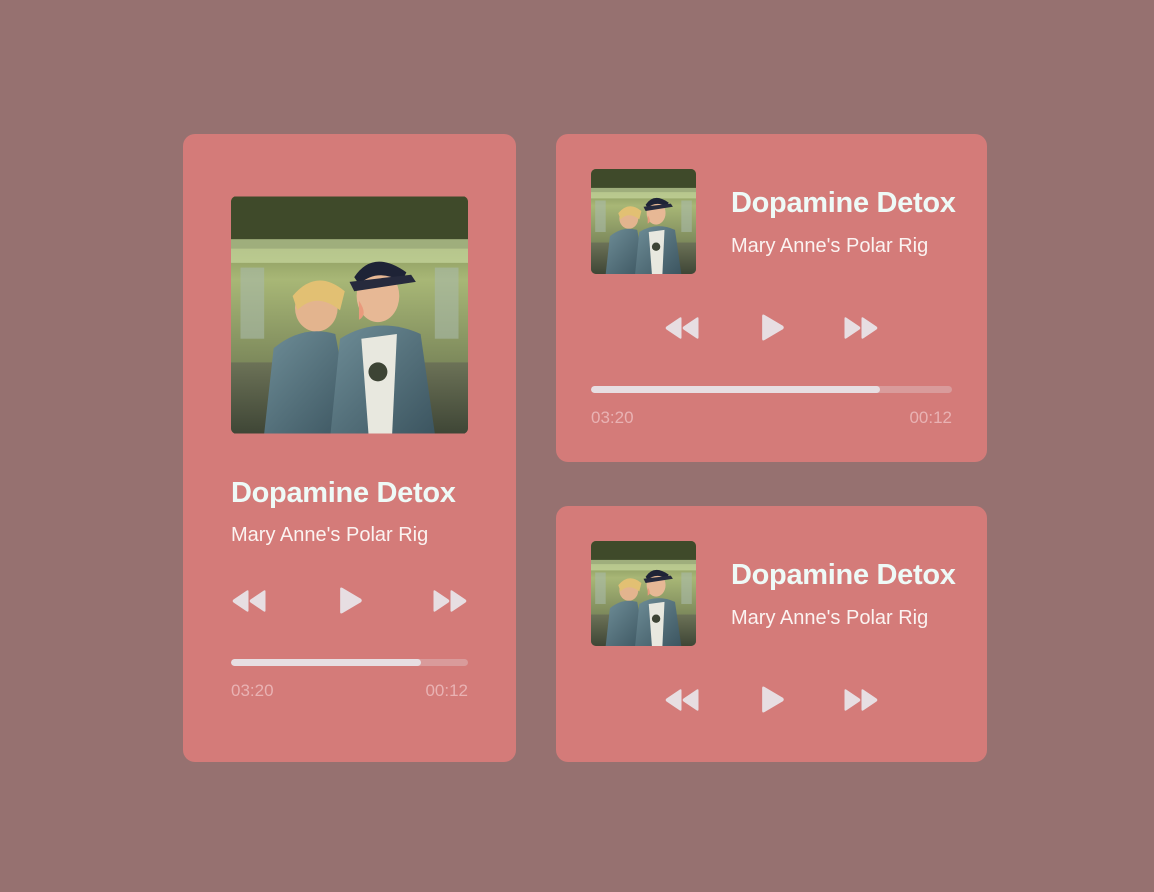 The width and height of the screenshot is (1154, 892). Describe the element at coordinates (771, 634) in the screenshot. I see `player-card-compact: Dopamine Detox Mary Anne's Polar Rig` at that location.